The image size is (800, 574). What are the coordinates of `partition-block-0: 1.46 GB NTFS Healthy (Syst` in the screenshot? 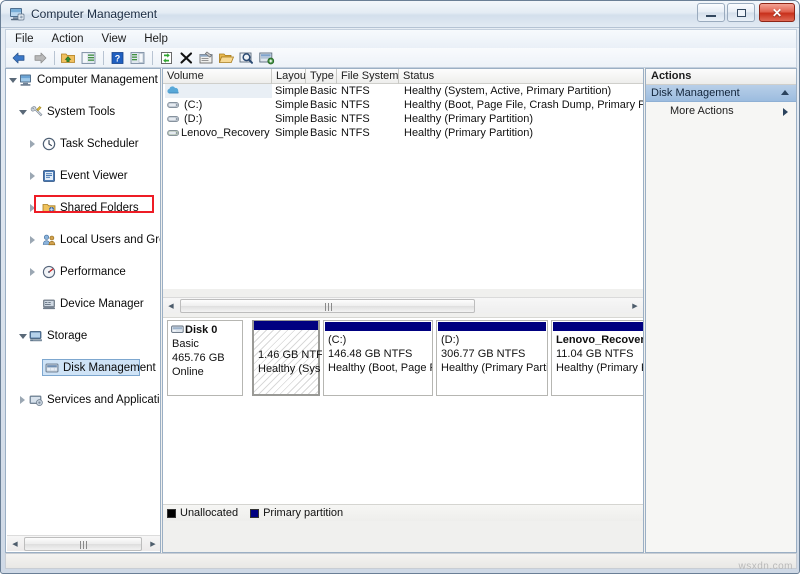 It's located at (287, 358).